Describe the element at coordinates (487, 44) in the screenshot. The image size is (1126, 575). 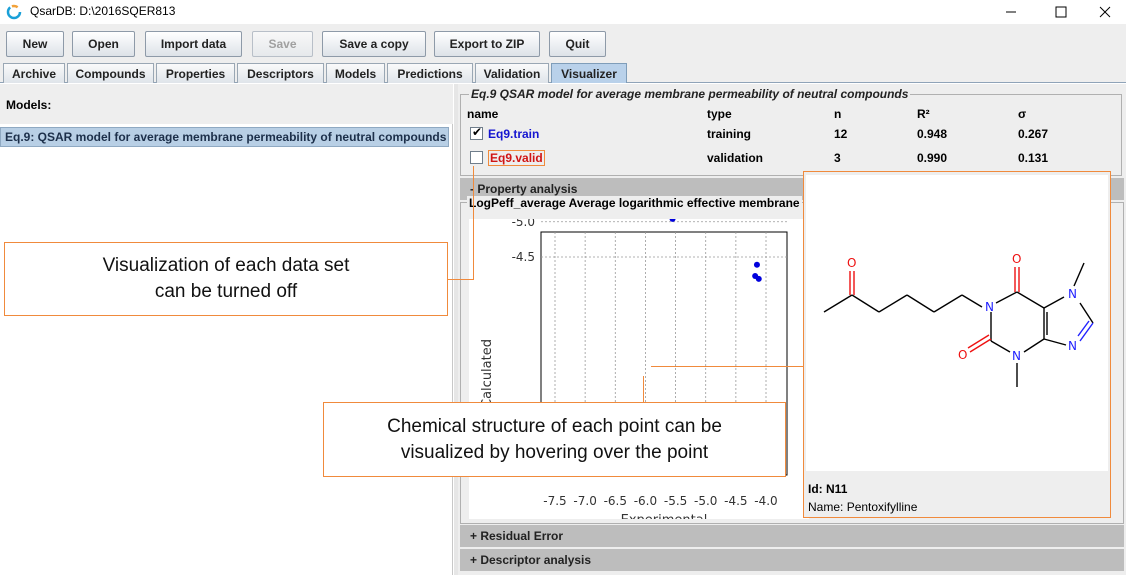
I see `export-zip-button: Export to ZIP` at that location.